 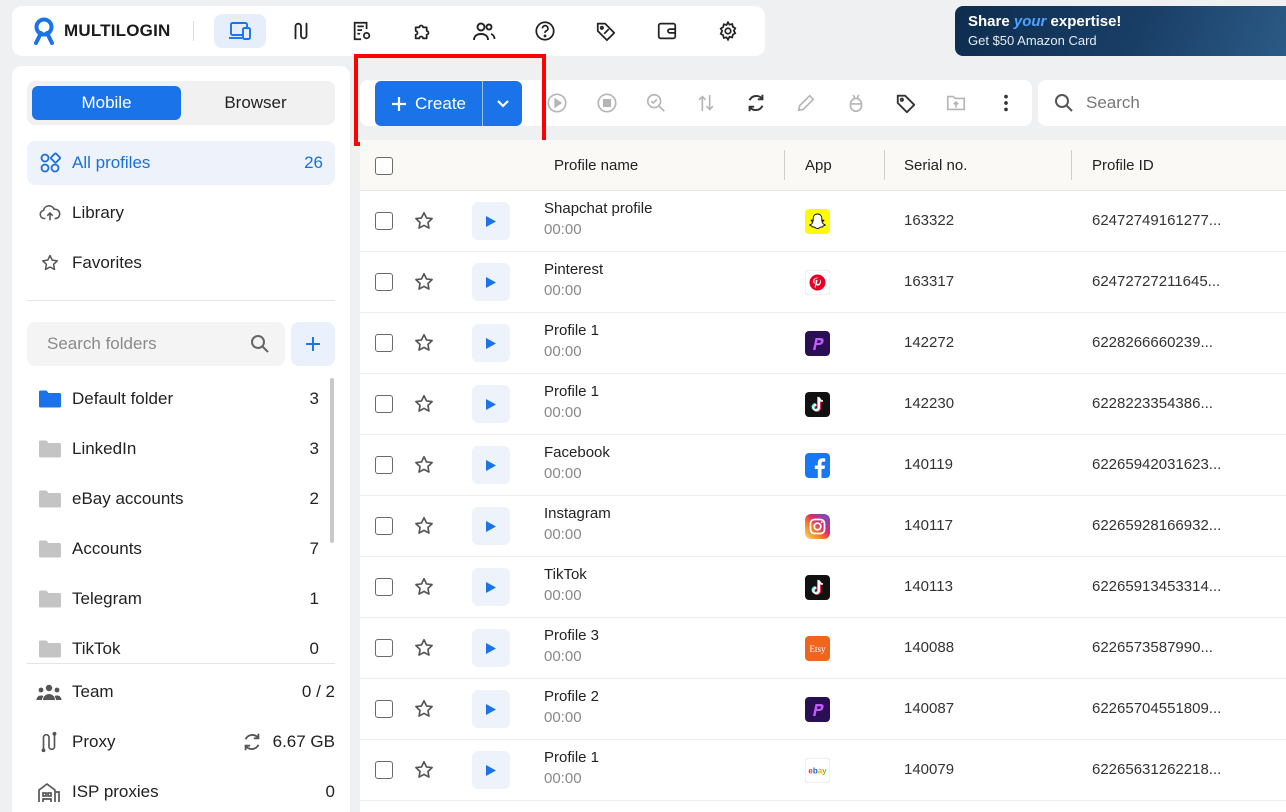 I want to click on nav-puzzle-button, so click(x=423, y=31).